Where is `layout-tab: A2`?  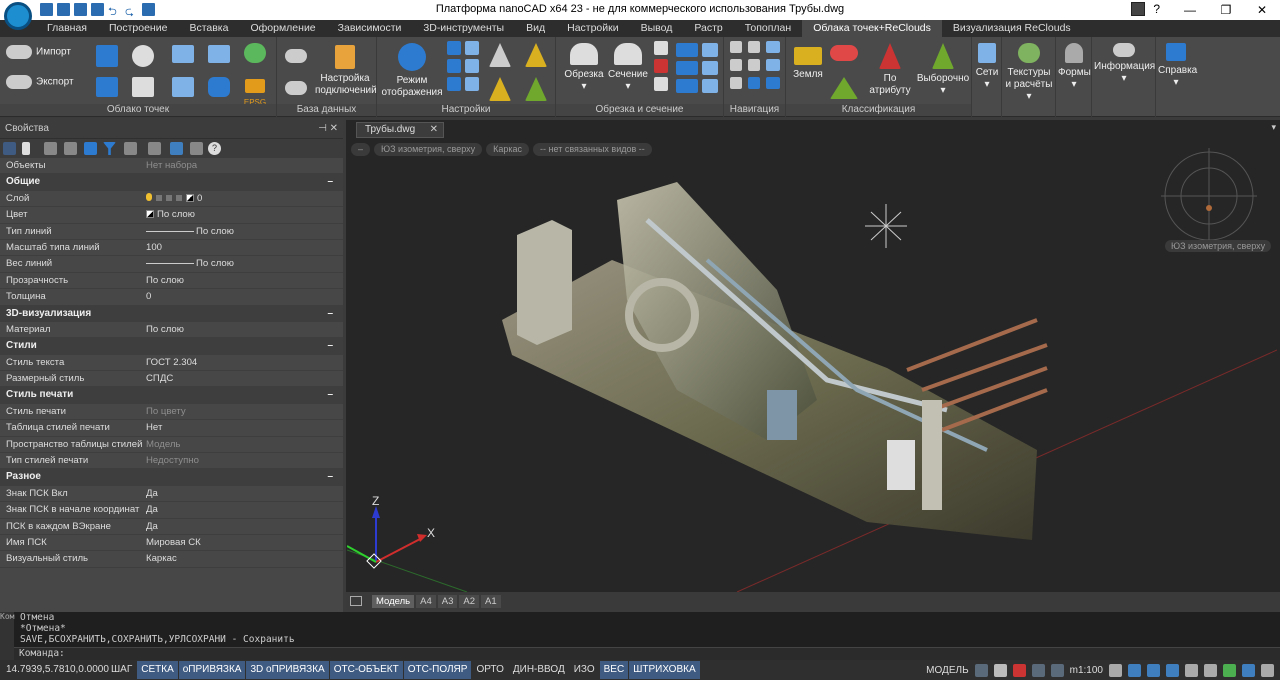
layout-tab: A2 is located at coordinates (469, 601).